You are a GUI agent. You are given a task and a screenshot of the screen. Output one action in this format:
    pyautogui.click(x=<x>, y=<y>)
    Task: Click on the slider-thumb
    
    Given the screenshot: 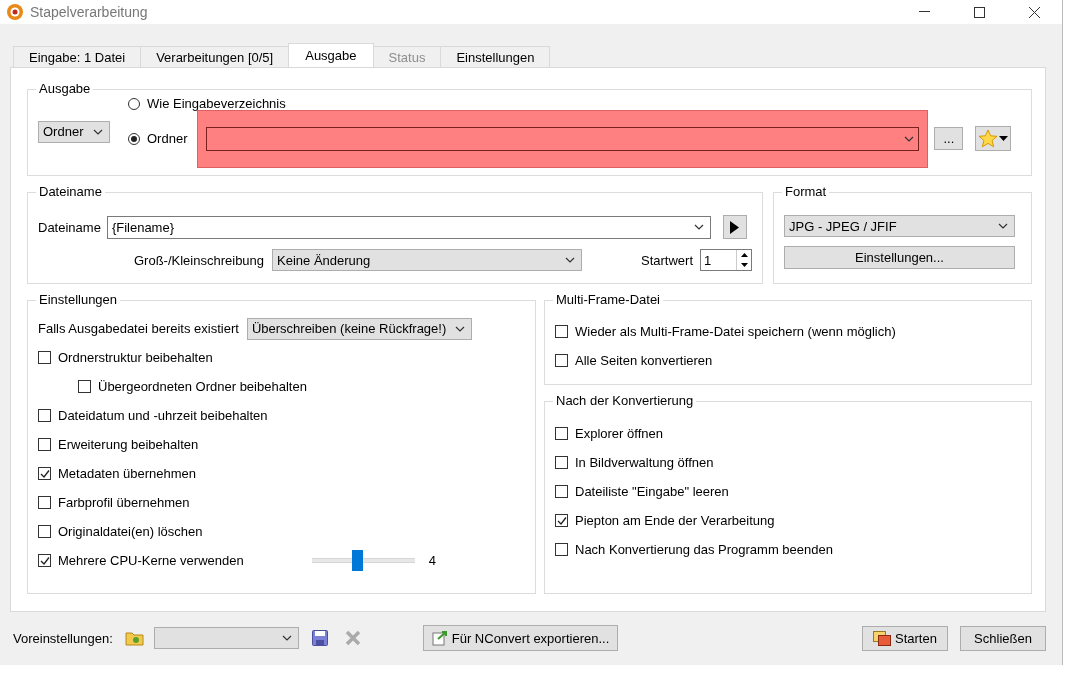 What is the action you would take?
    pyautogui.click(x=357, y=560)
    